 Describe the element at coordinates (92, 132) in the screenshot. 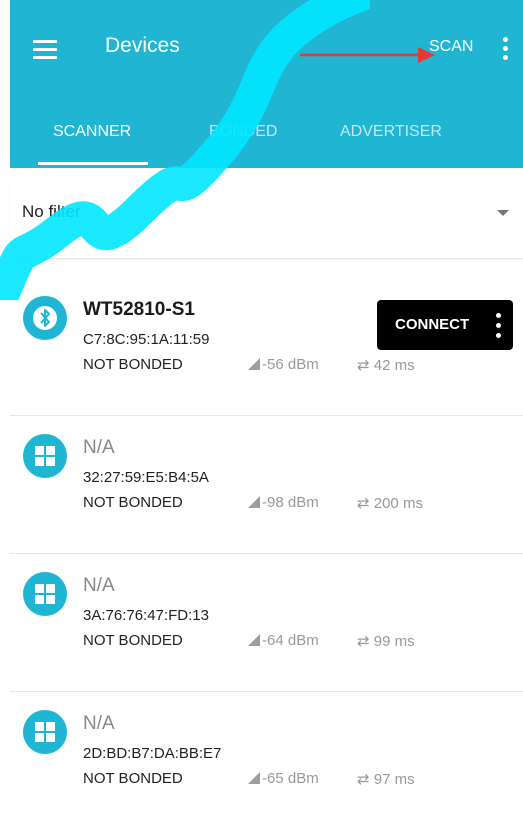

I see `tab-scanner: SCANNER` at that location.